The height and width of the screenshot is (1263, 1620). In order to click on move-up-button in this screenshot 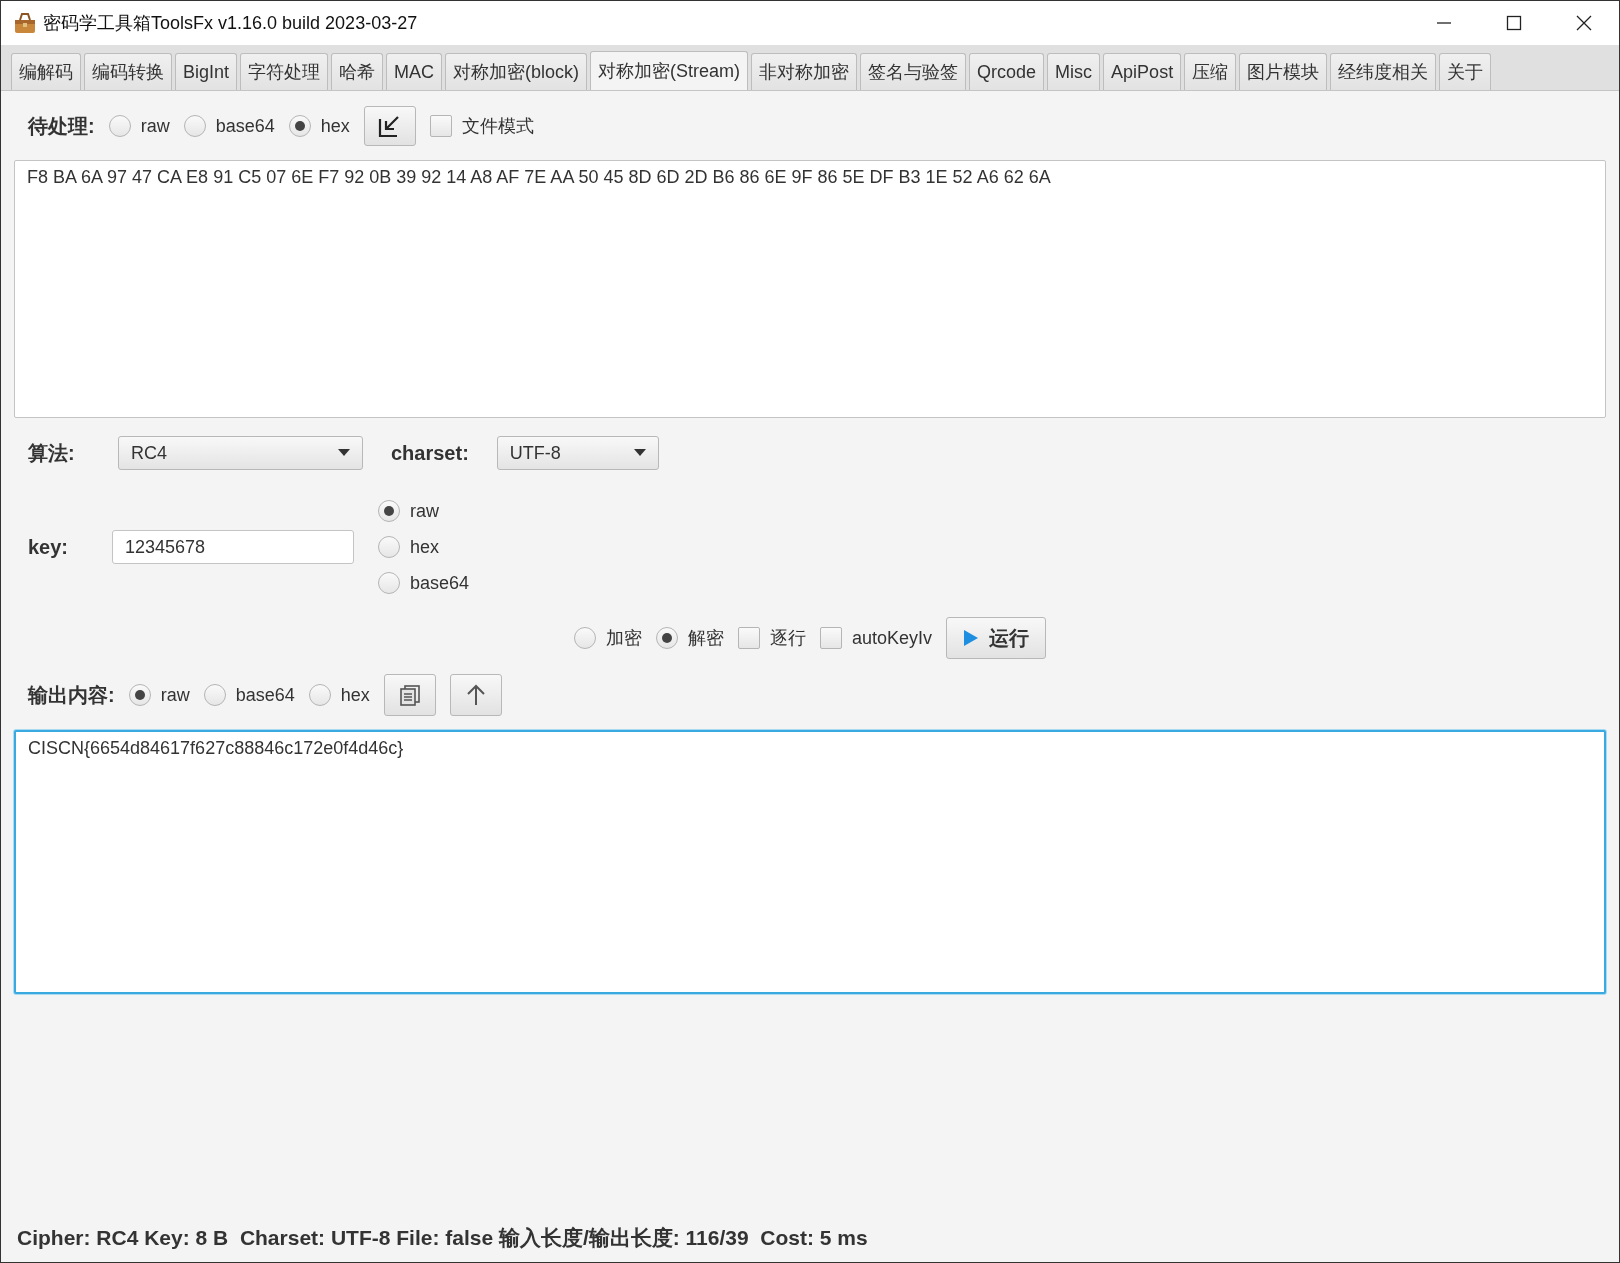, I will do `click(475, 695)`.